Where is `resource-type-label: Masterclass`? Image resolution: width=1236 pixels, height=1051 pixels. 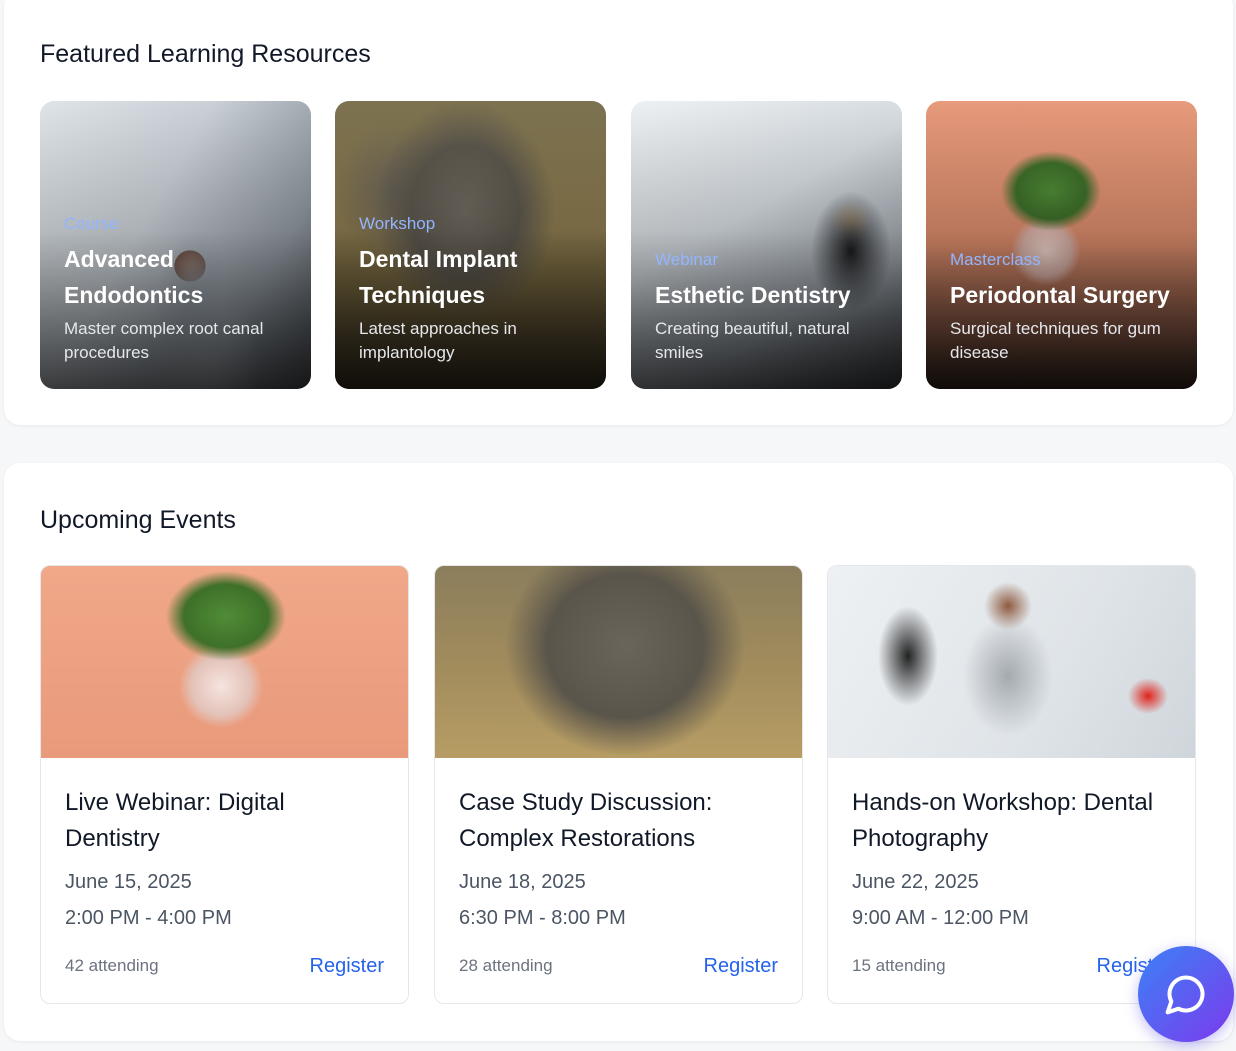
resource-type-label: Masterclass is located at coordinates (995, 259).